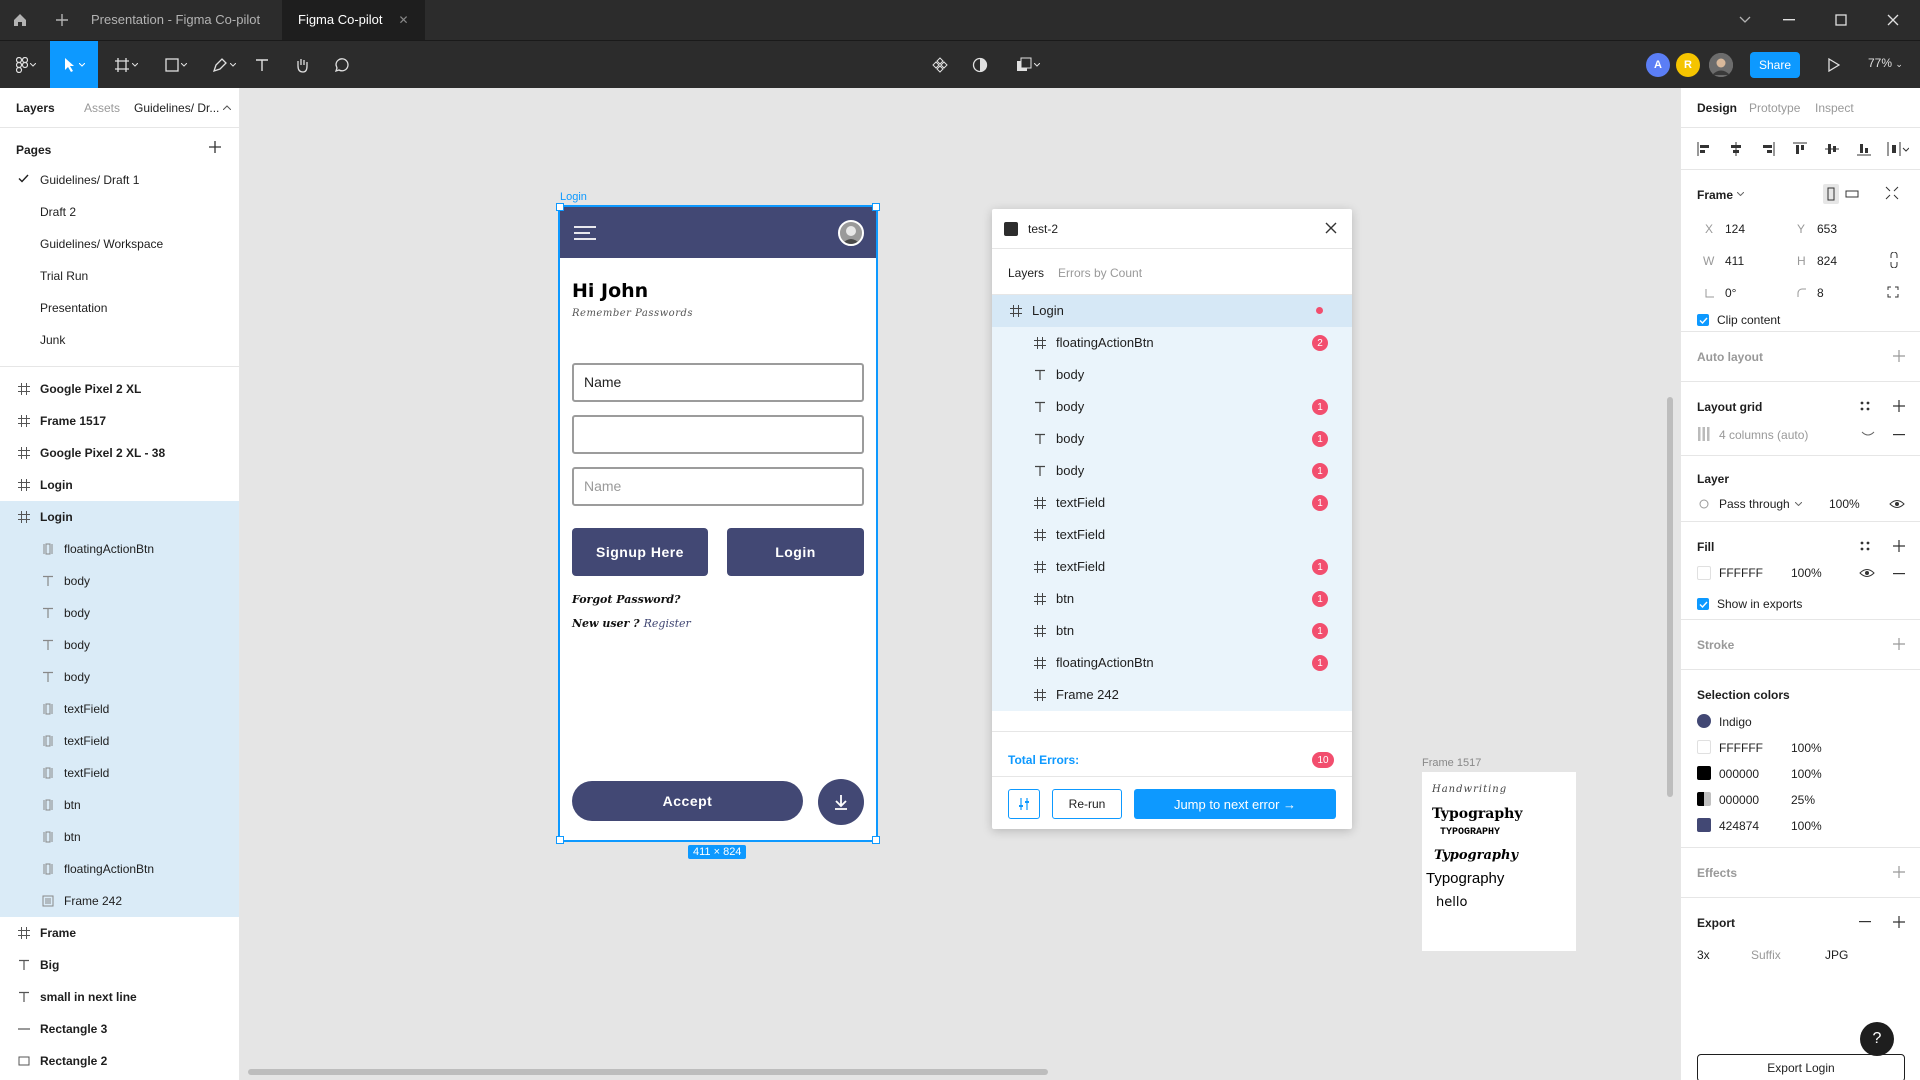  Describe the element at coordinates (1806, 774) in the screenshot. I see `color-opacity: 100%` at that location.